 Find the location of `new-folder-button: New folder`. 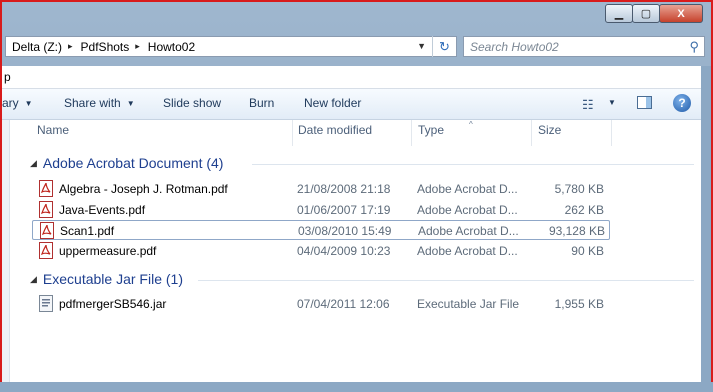

new-folder-button: New folder is located at coordinates (332, 103).